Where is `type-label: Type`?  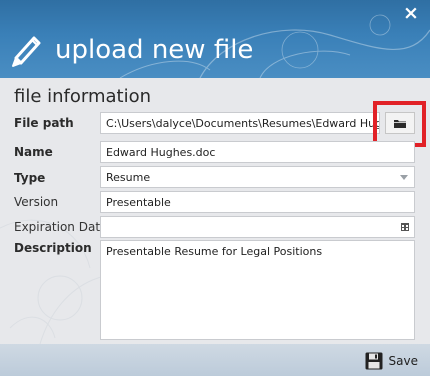
type-label: Type is located at coordinates (30, 178).